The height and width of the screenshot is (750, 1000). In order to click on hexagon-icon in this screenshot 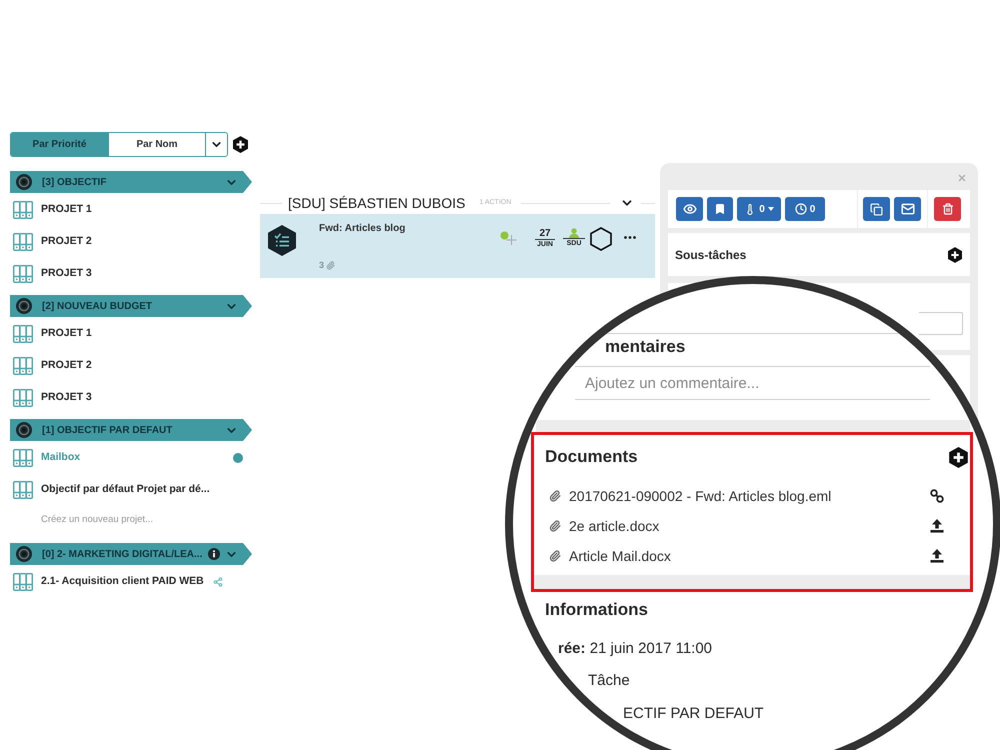, I will do `click(601, 239)`.